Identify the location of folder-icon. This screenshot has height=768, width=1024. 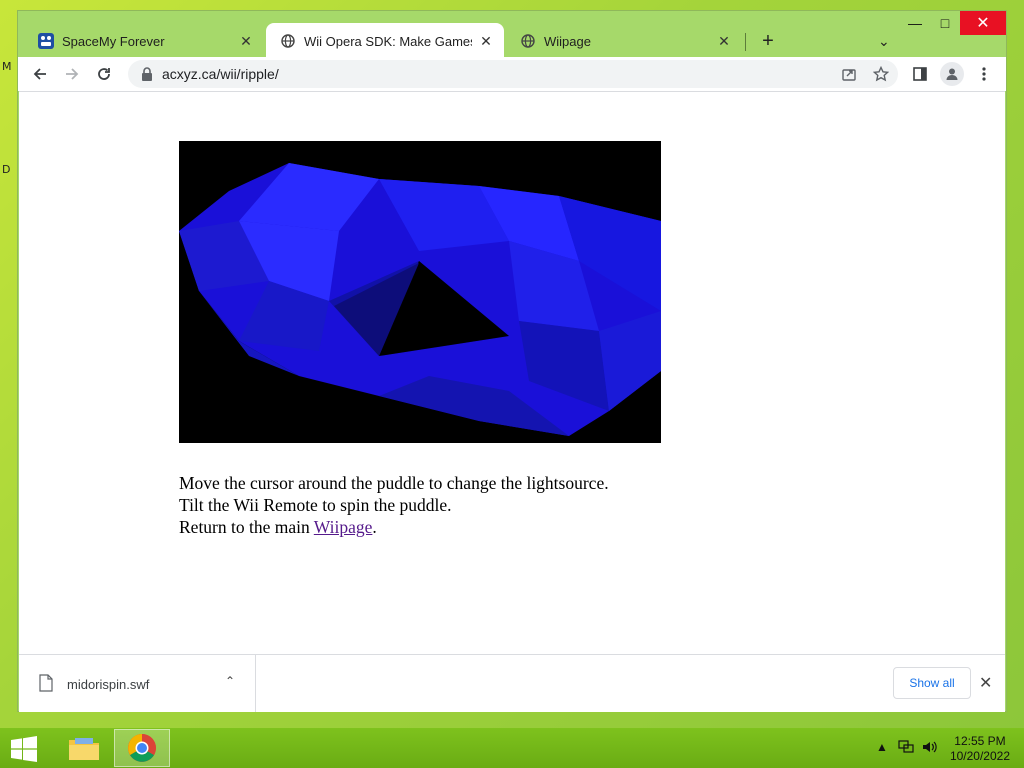
(84, 749).